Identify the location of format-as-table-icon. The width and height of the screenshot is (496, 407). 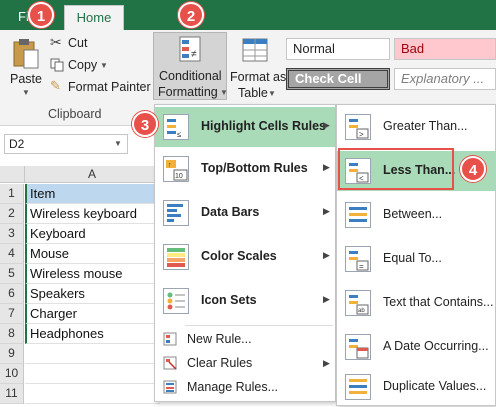
(255, 50).